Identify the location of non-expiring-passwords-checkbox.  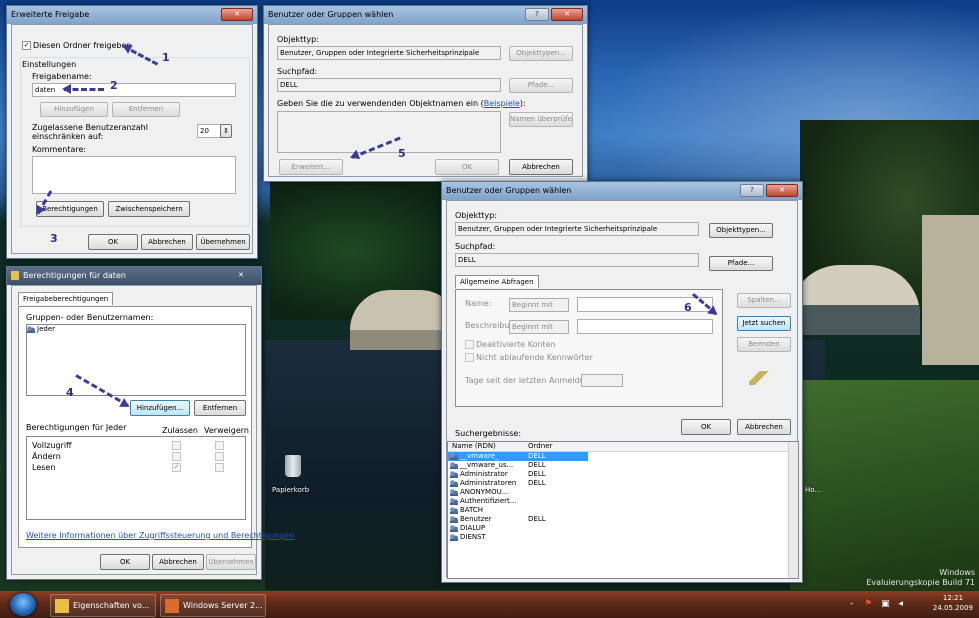
(469, 357).